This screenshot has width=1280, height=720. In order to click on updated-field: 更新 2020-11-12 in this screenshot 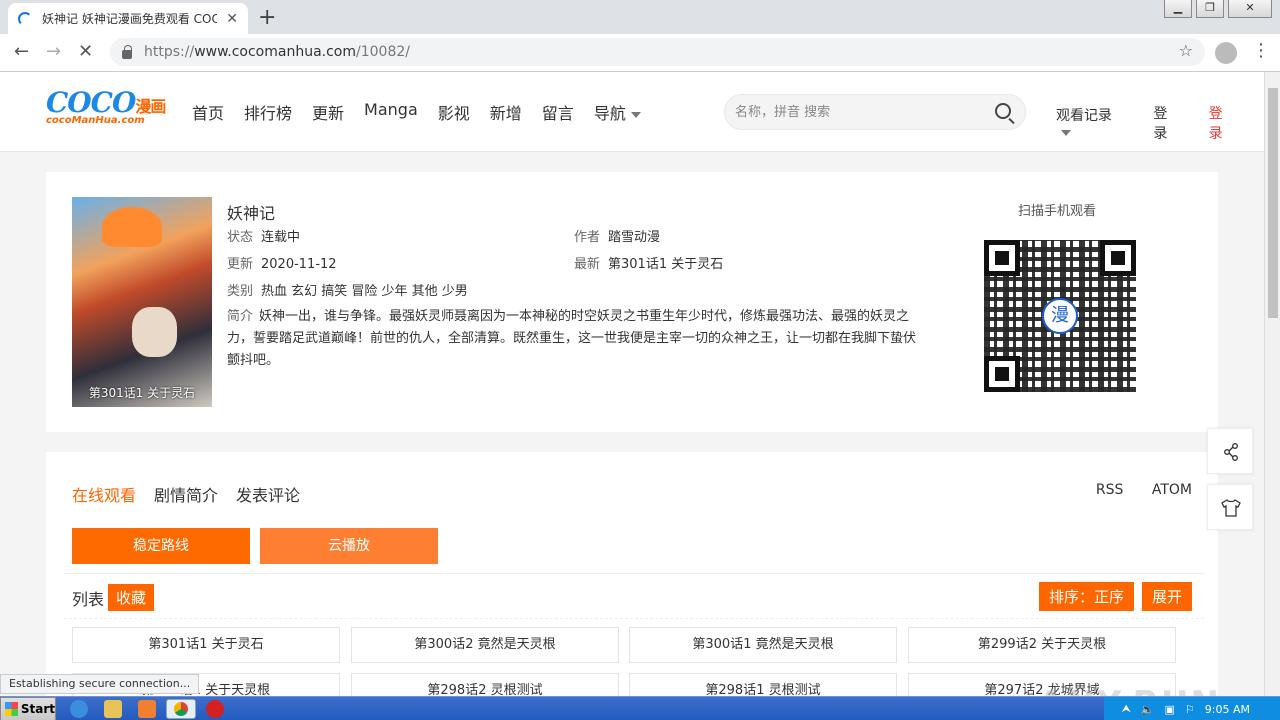, I will do `click(282, 264)`.